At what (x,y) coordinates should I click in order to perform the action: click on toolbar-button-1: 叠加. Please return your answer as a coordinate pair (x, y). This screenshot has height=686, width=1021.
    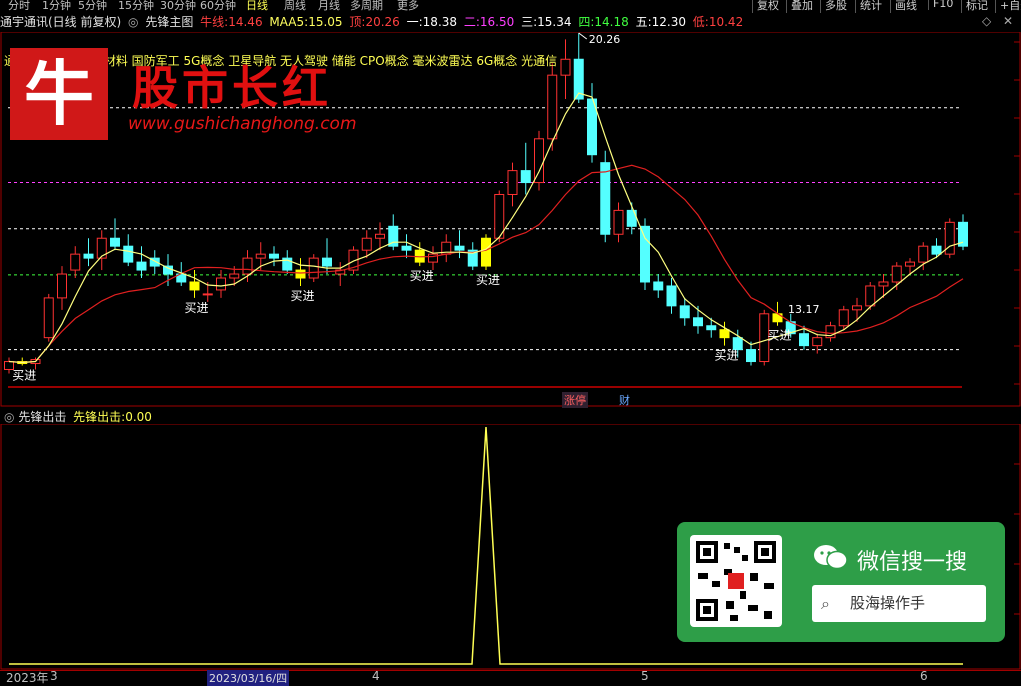
    Looking at the image, I should click on (799, 6).